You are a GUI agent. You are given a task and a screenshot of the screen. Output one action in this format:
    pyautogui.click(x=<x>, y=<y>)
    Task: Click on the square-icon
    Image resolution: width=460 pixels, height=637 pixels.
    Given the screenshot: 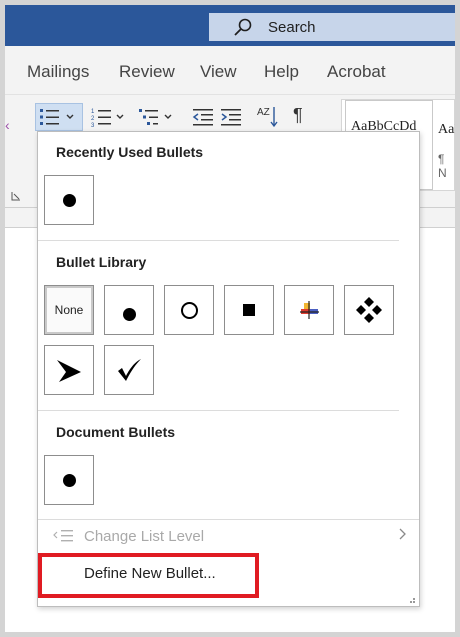 What is the action you would take?
    pyautogui.click(x=249, y=310)
    